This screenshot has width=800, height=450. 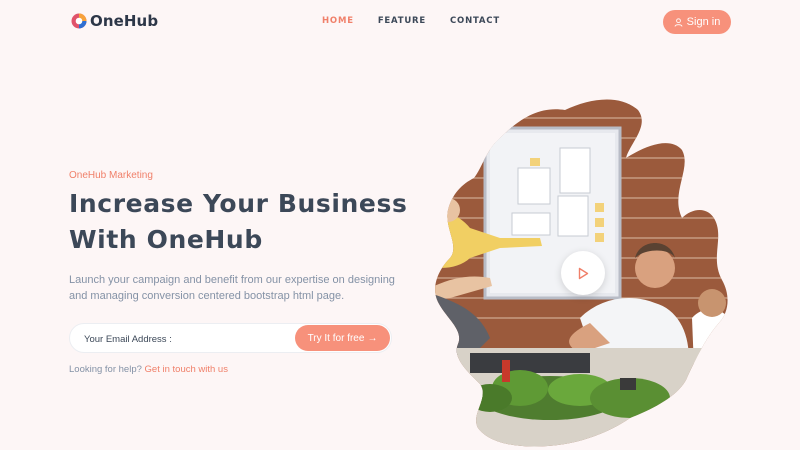 I want to click on hero-title: Increase Your Business With OneHub, so click(x=239, y=222).